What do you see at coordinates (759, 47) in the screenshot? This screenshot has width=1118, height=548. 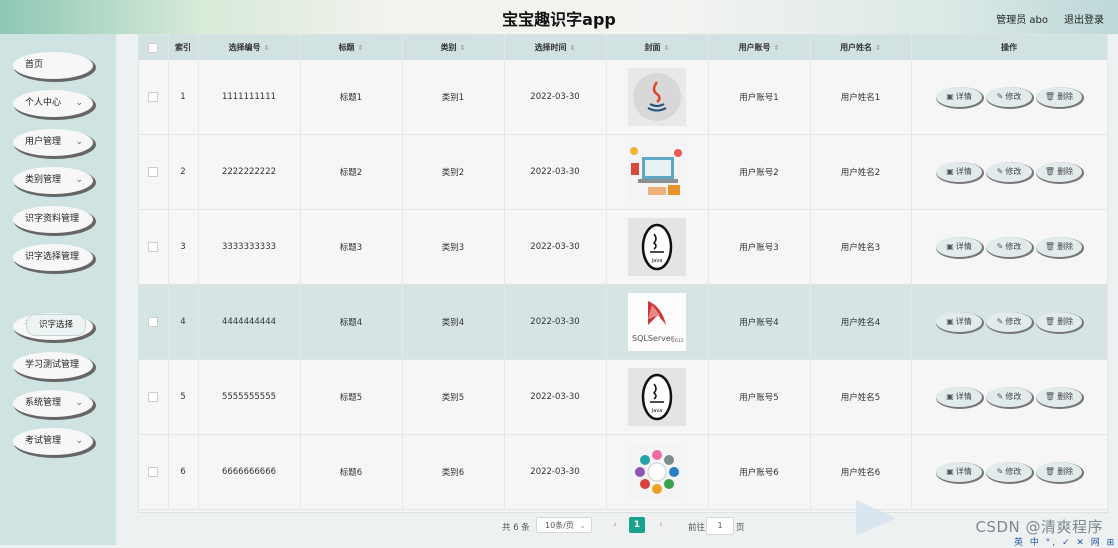 I see `col-header-account: 用户账号 ⇕` at bounding box center [759, 47].